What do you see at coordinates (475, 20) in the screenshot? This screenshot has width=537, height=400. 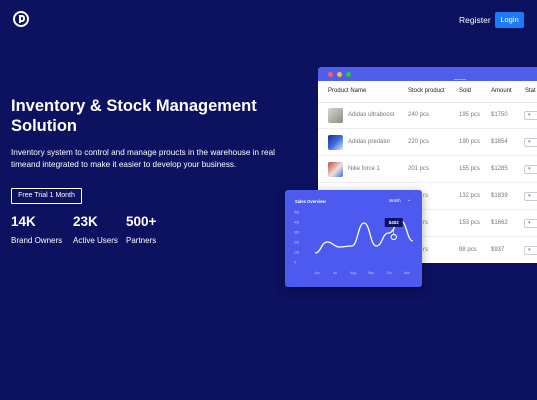 I see `register-link: Register` at bounding box center [475, 20].